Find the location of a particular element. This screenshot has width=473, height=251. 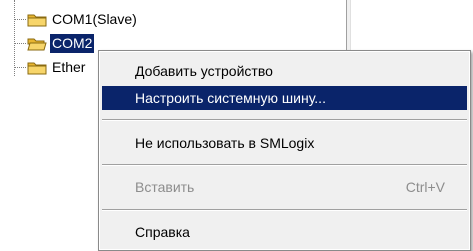

menu-item-label: Вставить is located at coordinates (165, 187).